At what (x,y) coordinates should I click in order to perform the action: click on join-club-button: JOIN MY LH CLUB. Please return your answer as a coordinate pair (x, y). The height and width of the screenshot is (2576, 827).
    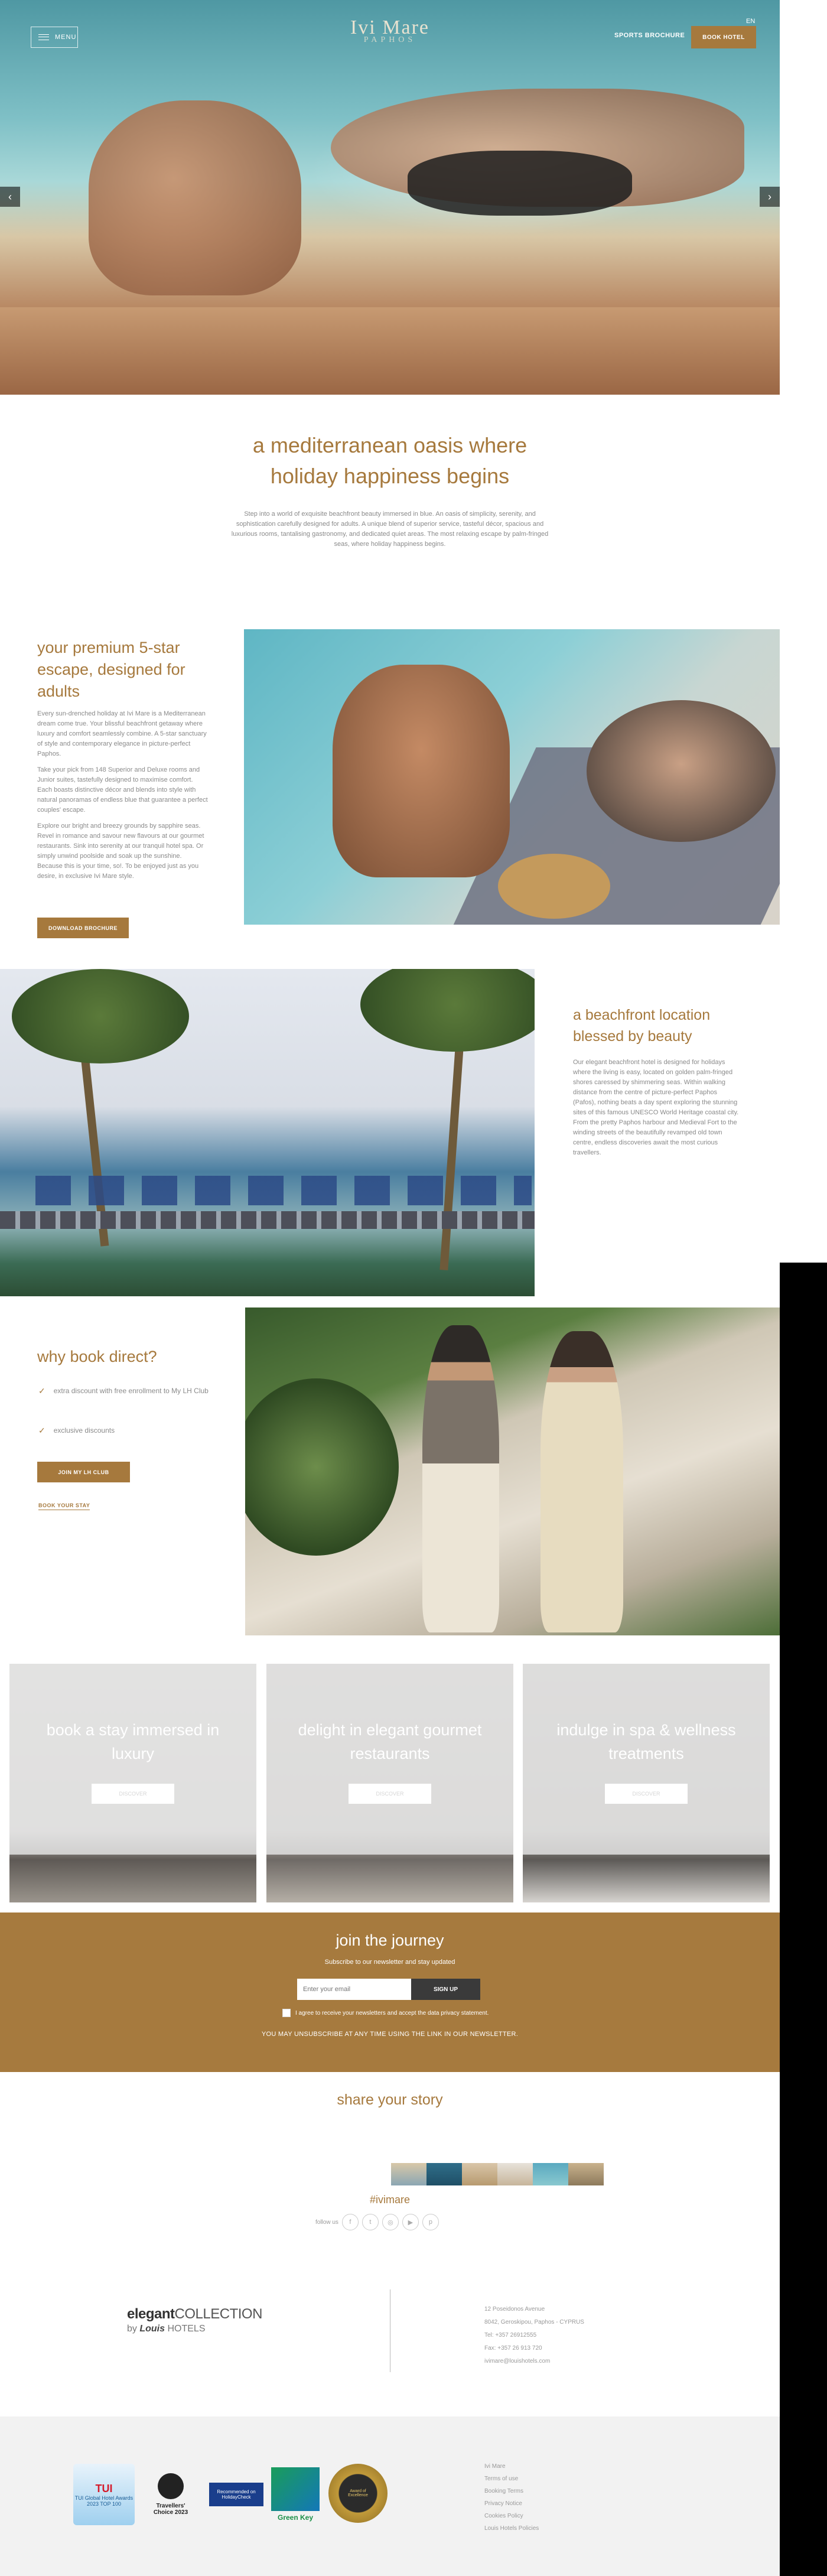
    Looking at the image, I should click on (84, 1472).